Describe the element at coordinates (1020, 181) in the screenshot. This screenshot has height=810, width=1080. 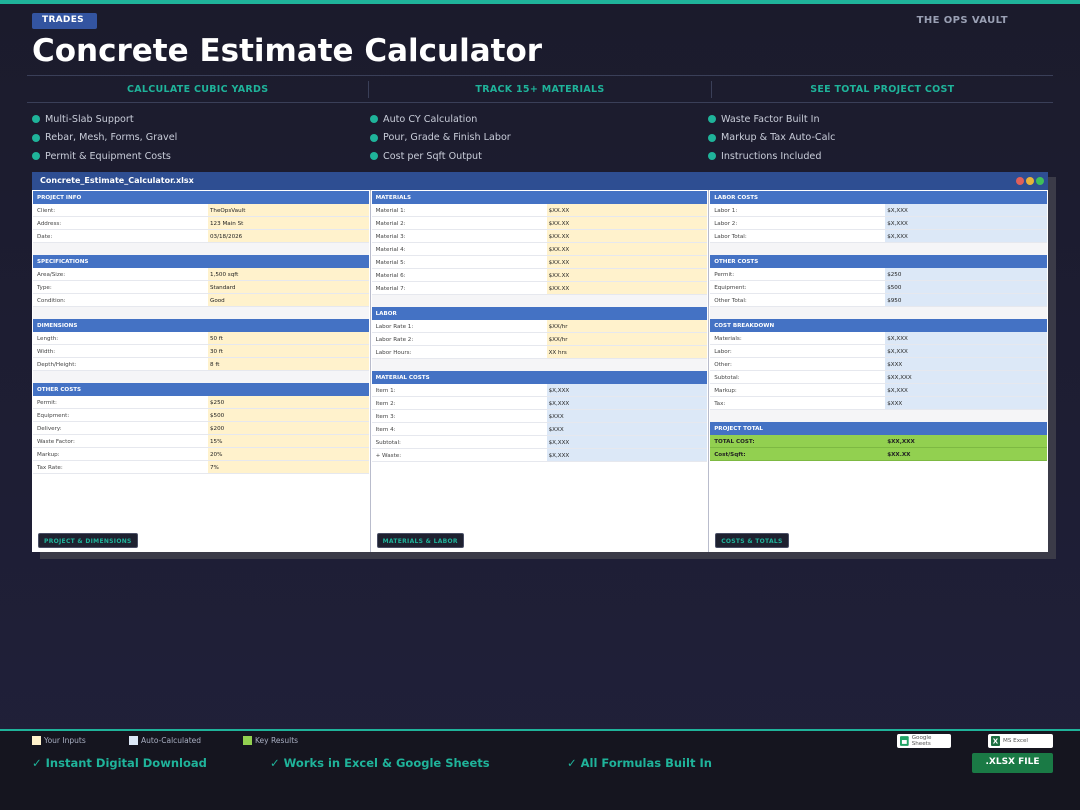
I see `close-dot-icon` at that location.